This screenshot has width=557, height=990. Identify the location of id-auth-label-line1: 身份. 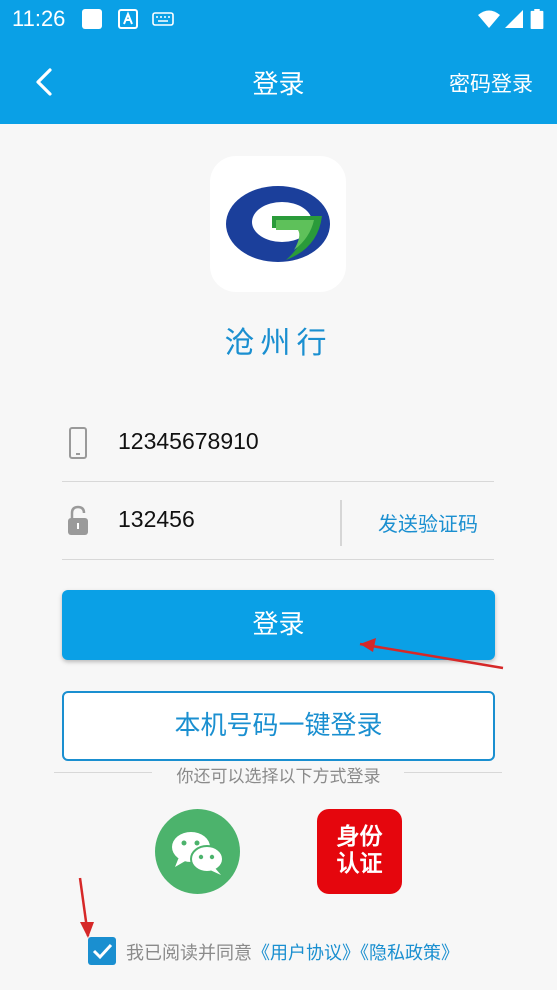
(359, 836).